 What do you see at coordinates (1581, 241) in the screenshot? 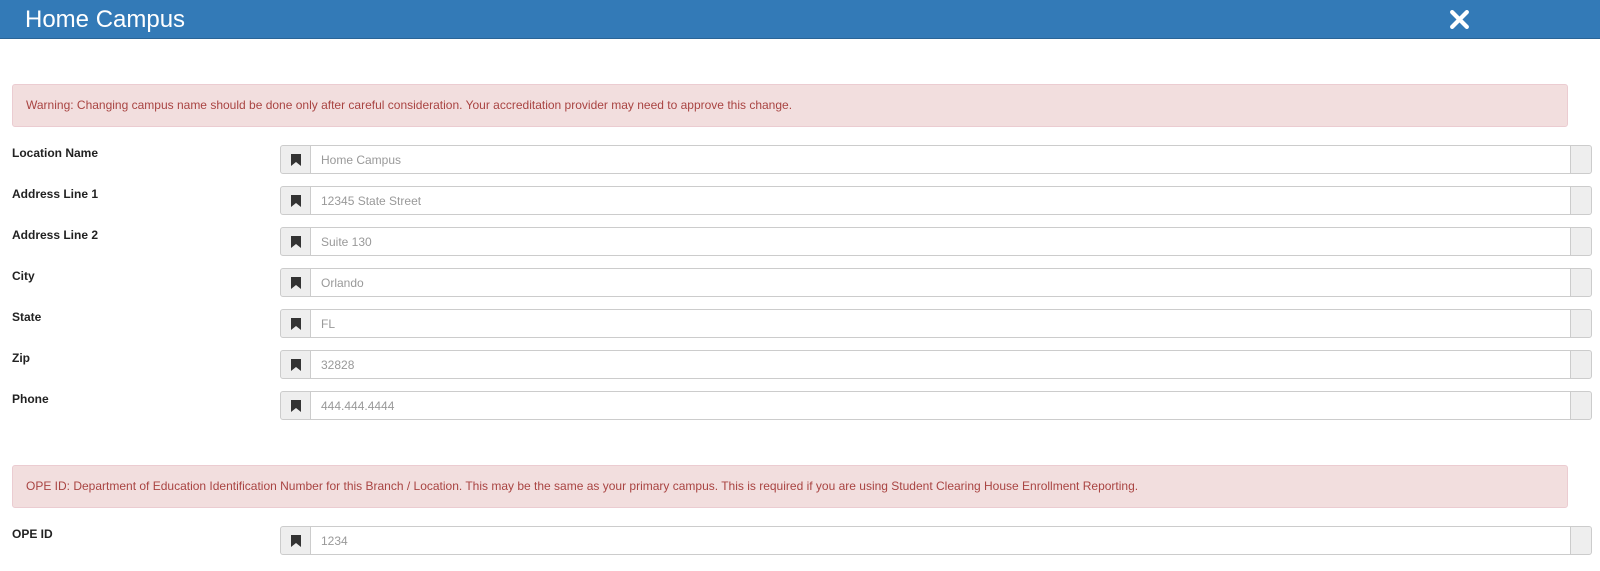
I see `address-line-2-right-addon` at bounding box center [1581, 241].